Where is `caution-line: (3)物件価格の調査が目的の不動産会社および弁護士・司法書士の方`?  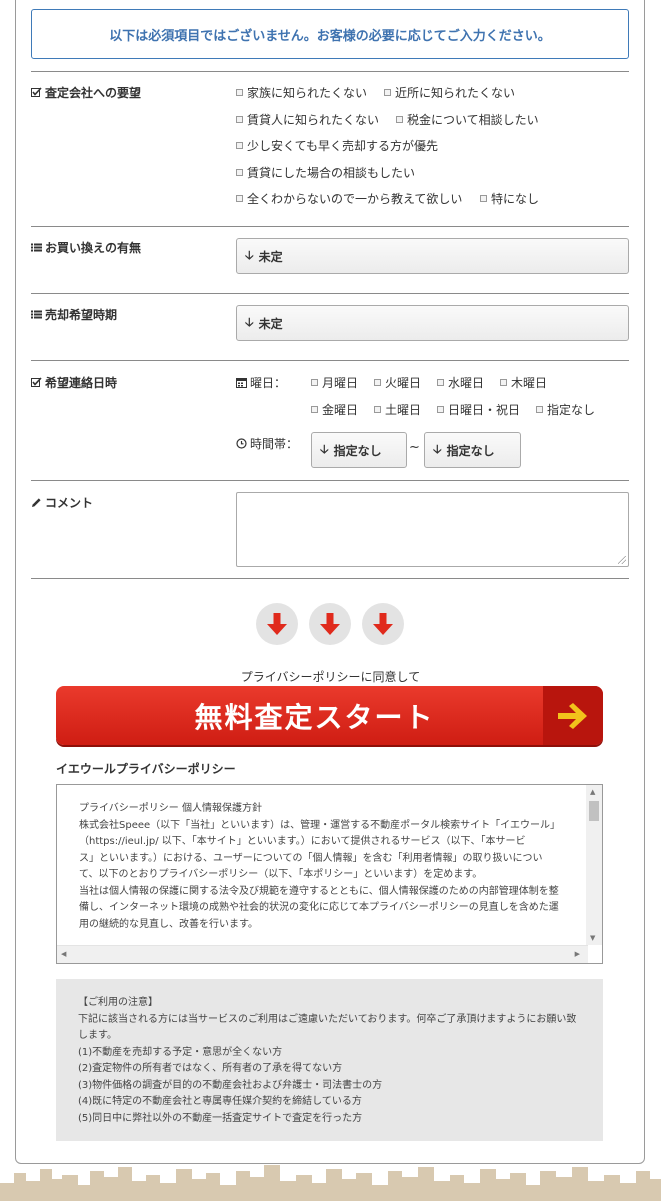
caution-line: (3)物件価格の調査が目的の不動産会社および弁護士・司法書士の方 is located at coordinates (230, 1085).